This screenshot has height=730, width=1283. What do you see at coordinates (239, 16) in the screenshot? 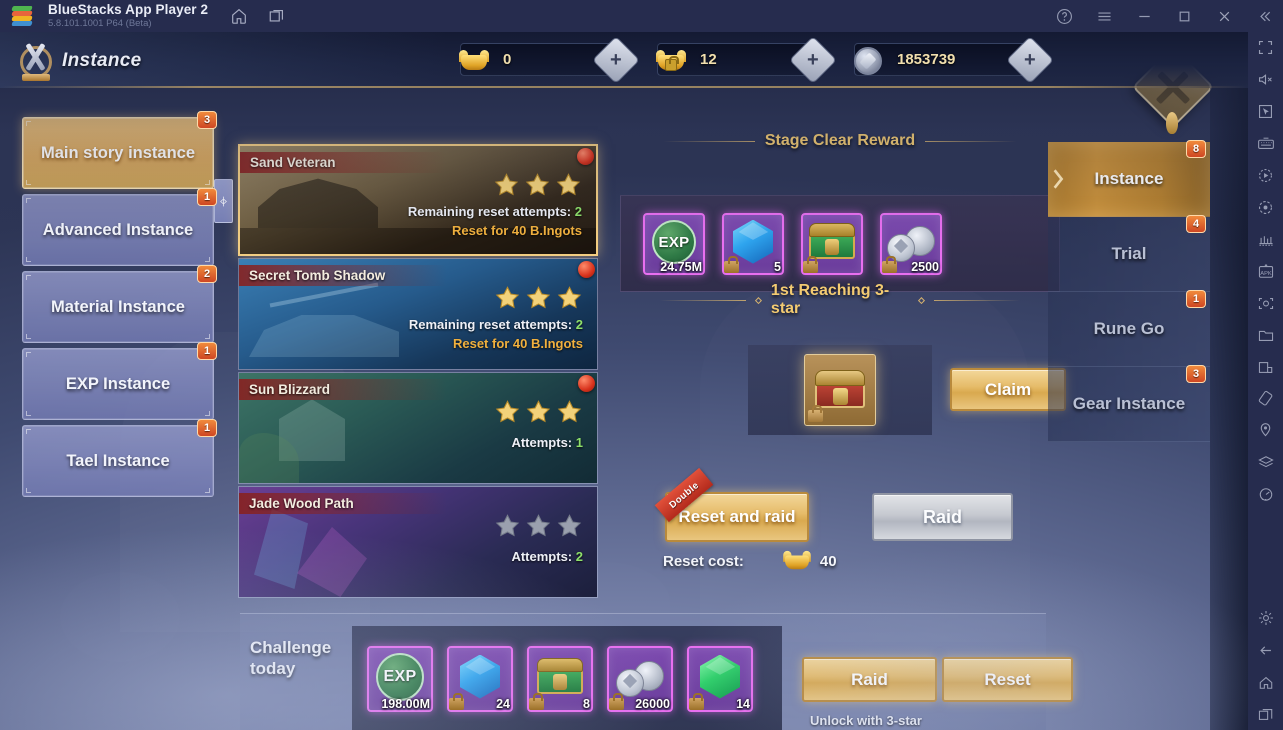
I see `home-icon` at bounding box center [239, 16].